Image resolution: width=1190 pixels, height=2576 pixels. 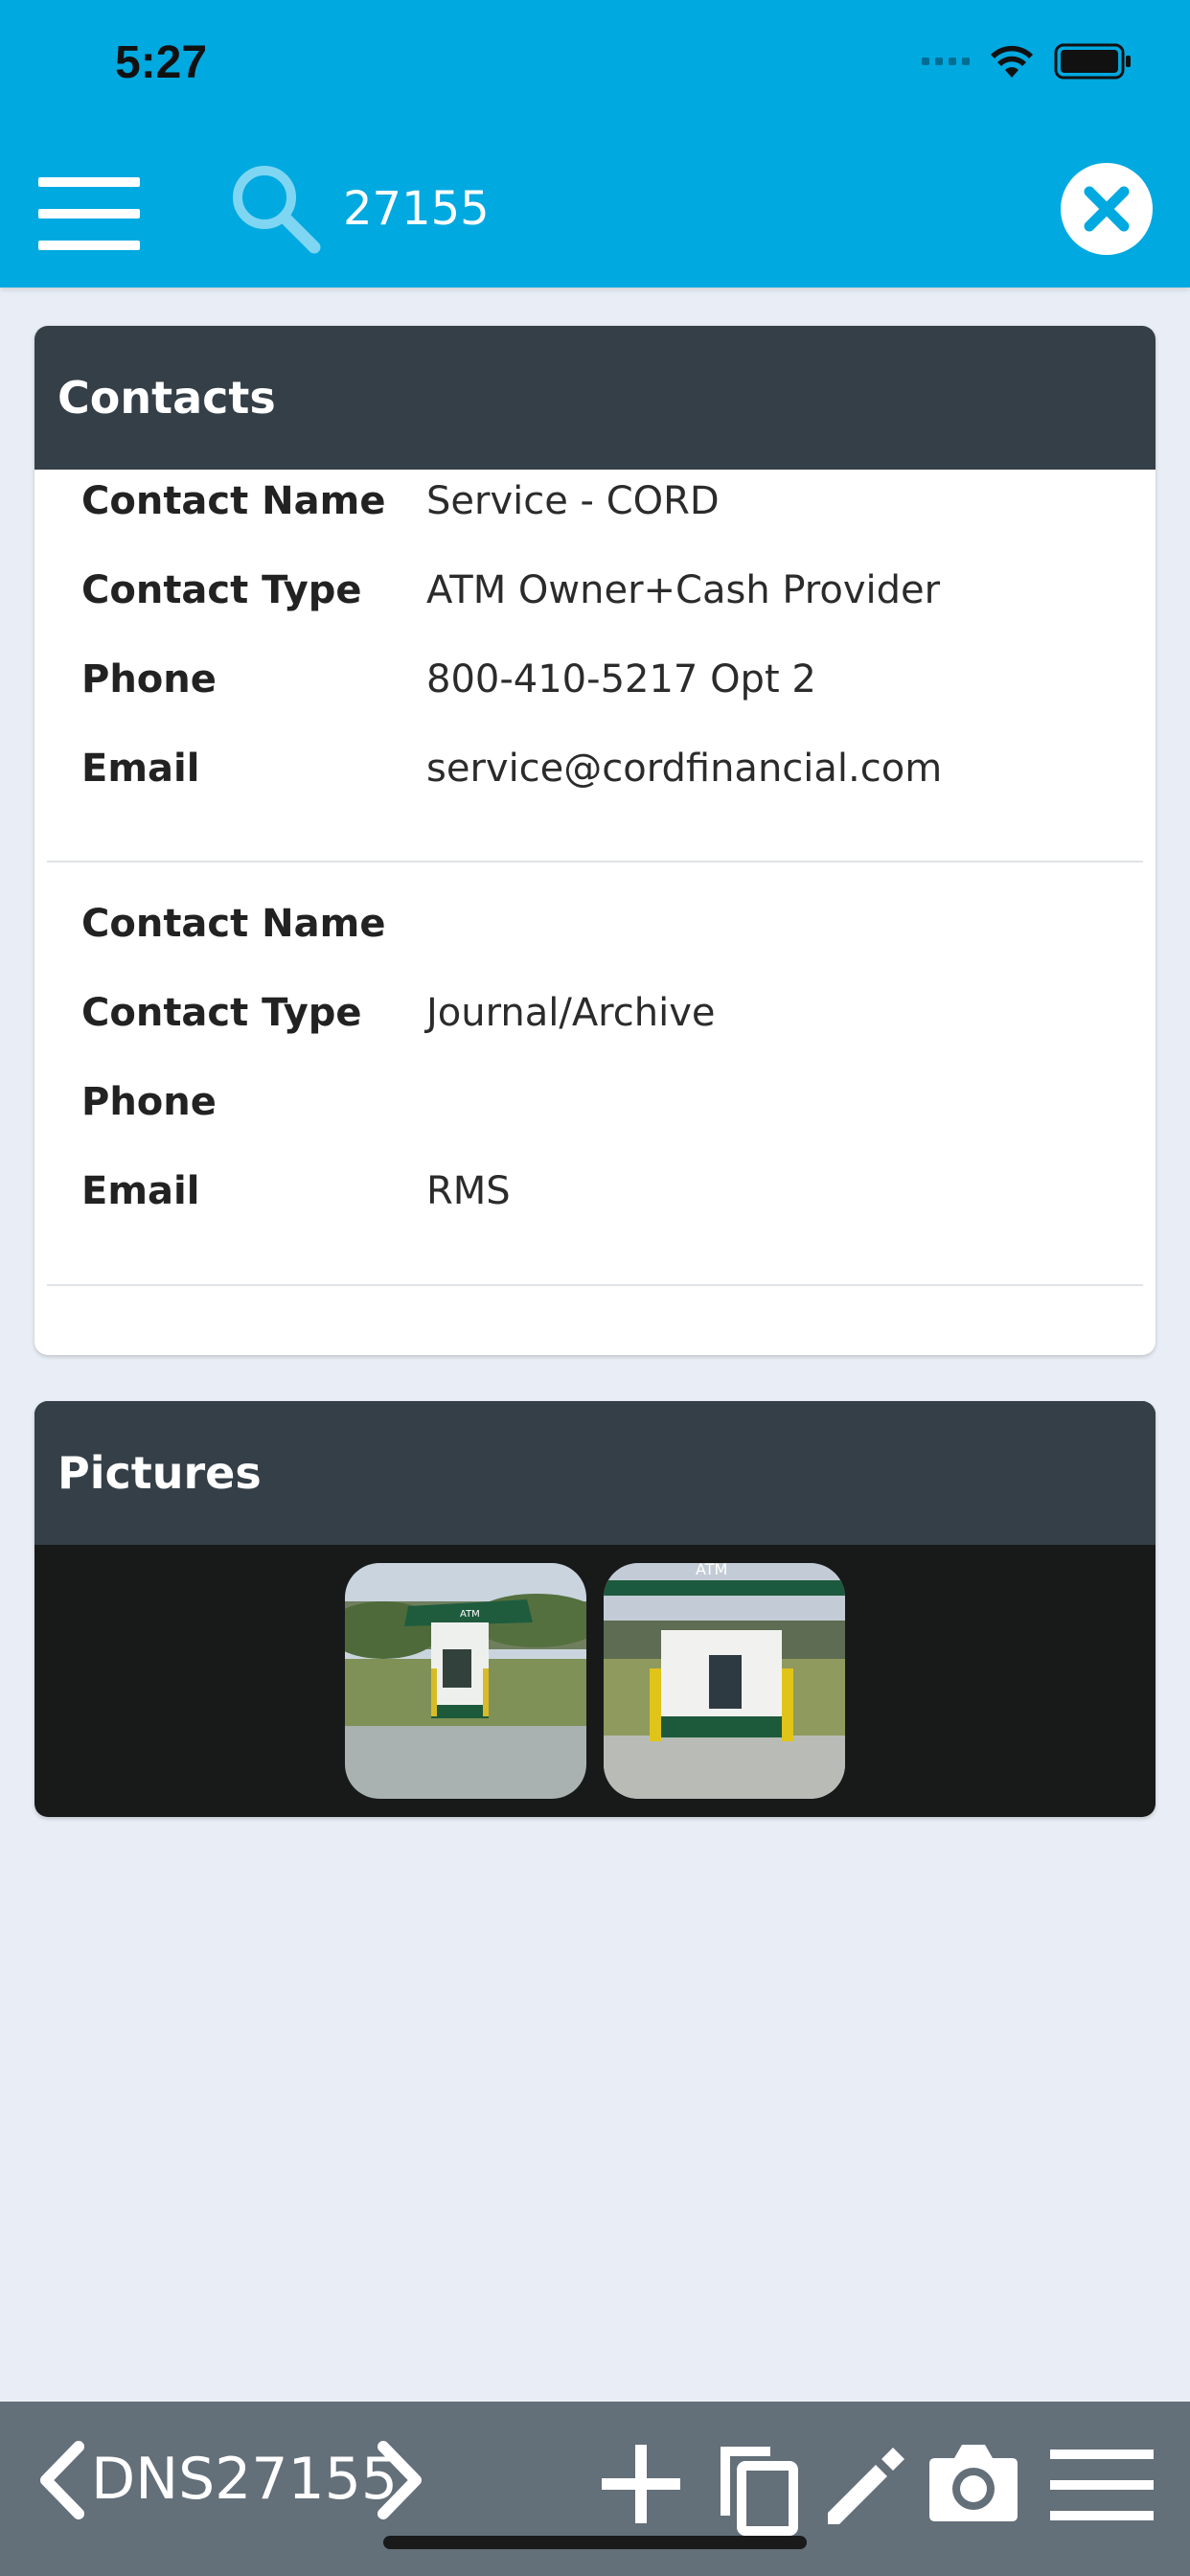 I want to click on contacts-title: Contacts, so click(x=167, y=398).